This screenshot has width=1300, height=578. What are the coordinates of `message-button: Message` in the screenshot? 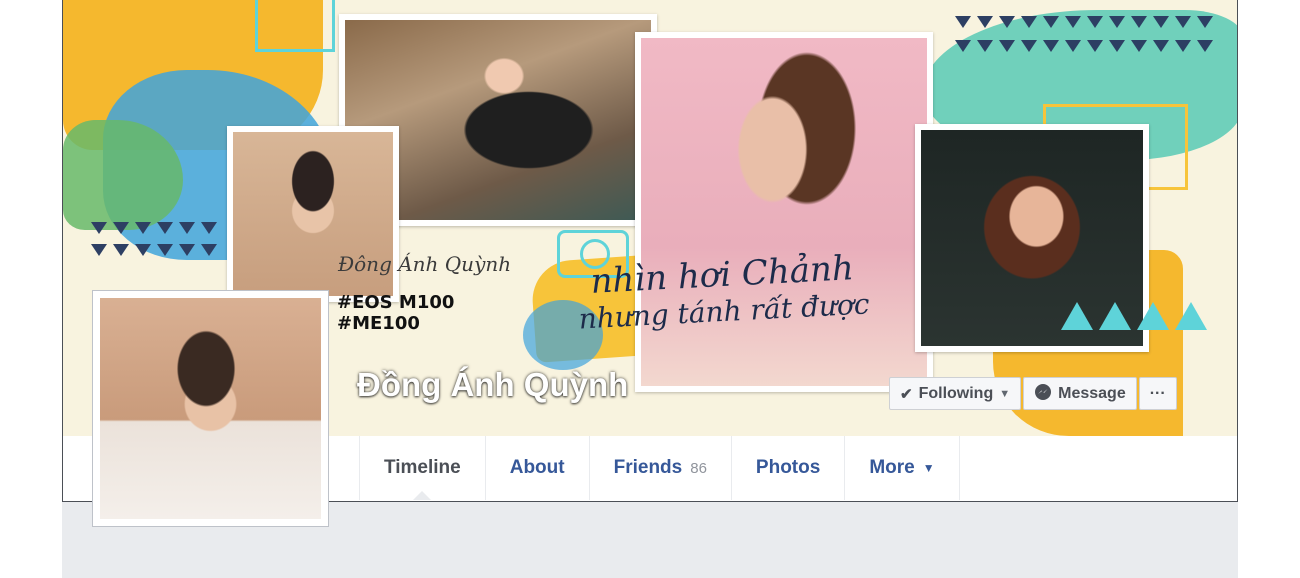 It's located at (1080, 393).